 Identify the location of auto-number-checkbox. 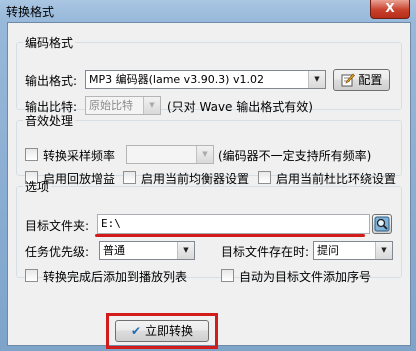
(227, 275).